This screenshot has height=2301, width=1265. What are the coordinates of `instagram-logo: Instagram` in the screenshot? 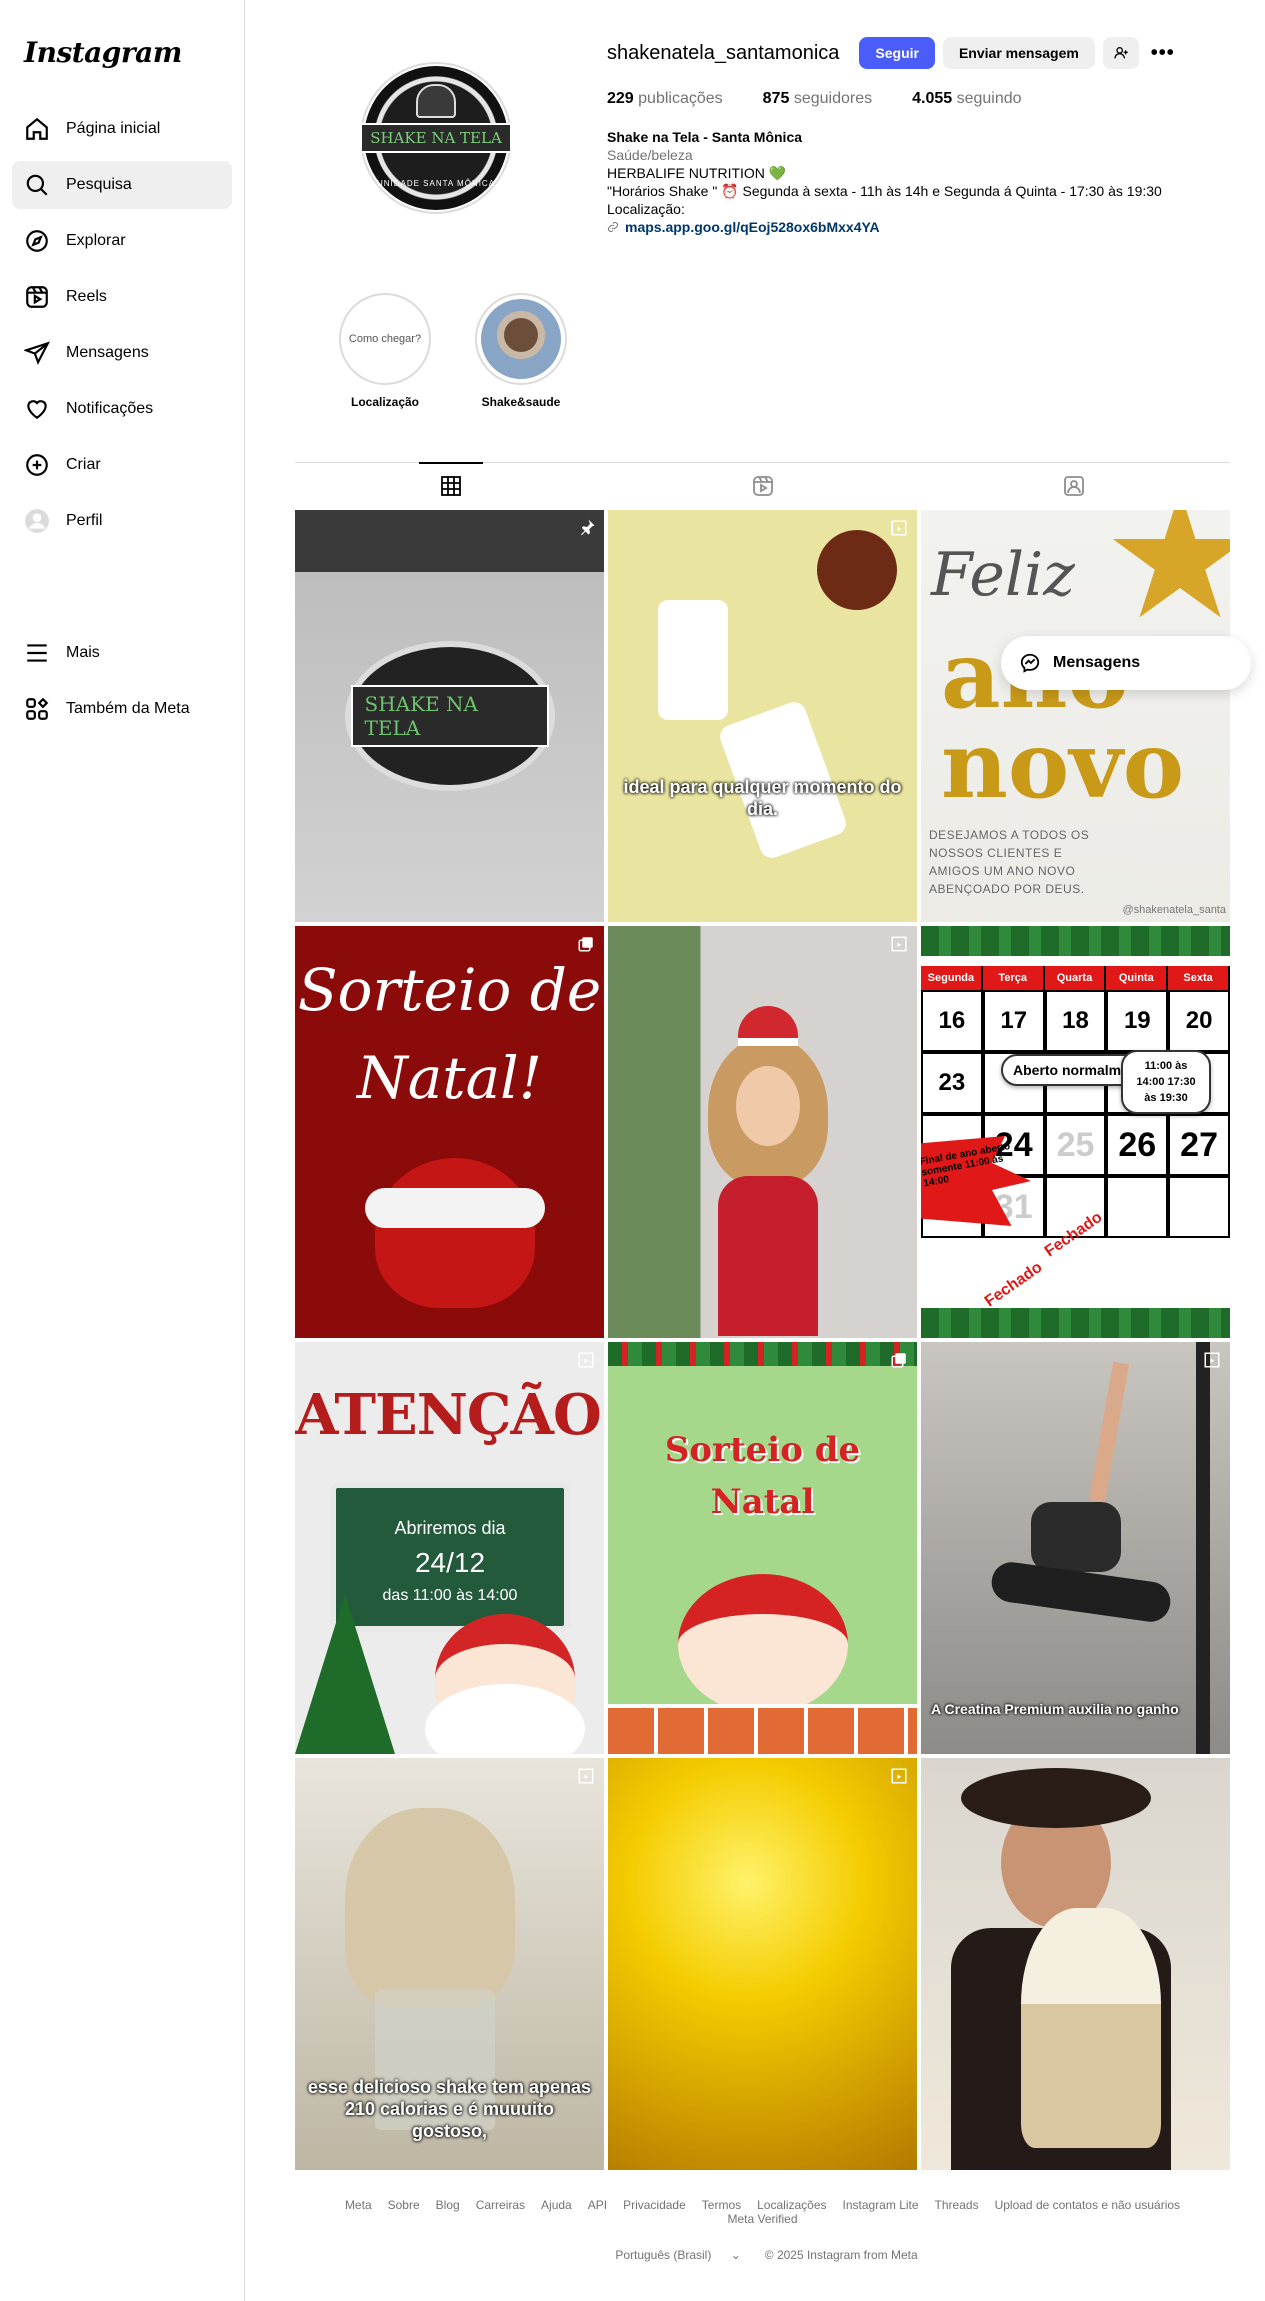 It's located at (122, 52).